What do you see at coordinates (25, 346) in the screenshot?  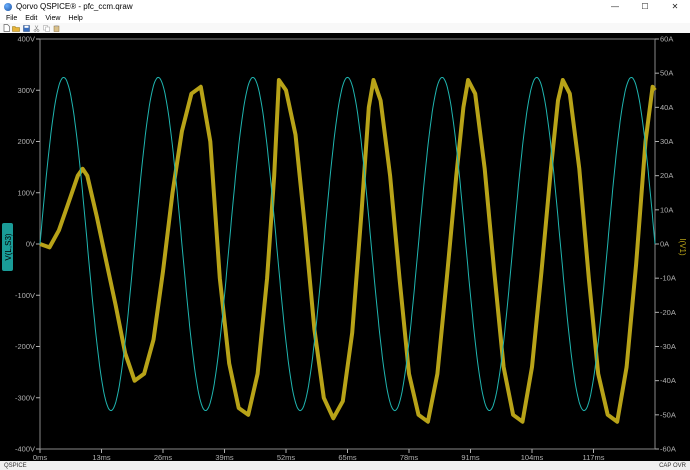 I see `y-left-tick-label: -200V` at bounding box center [25, 346].